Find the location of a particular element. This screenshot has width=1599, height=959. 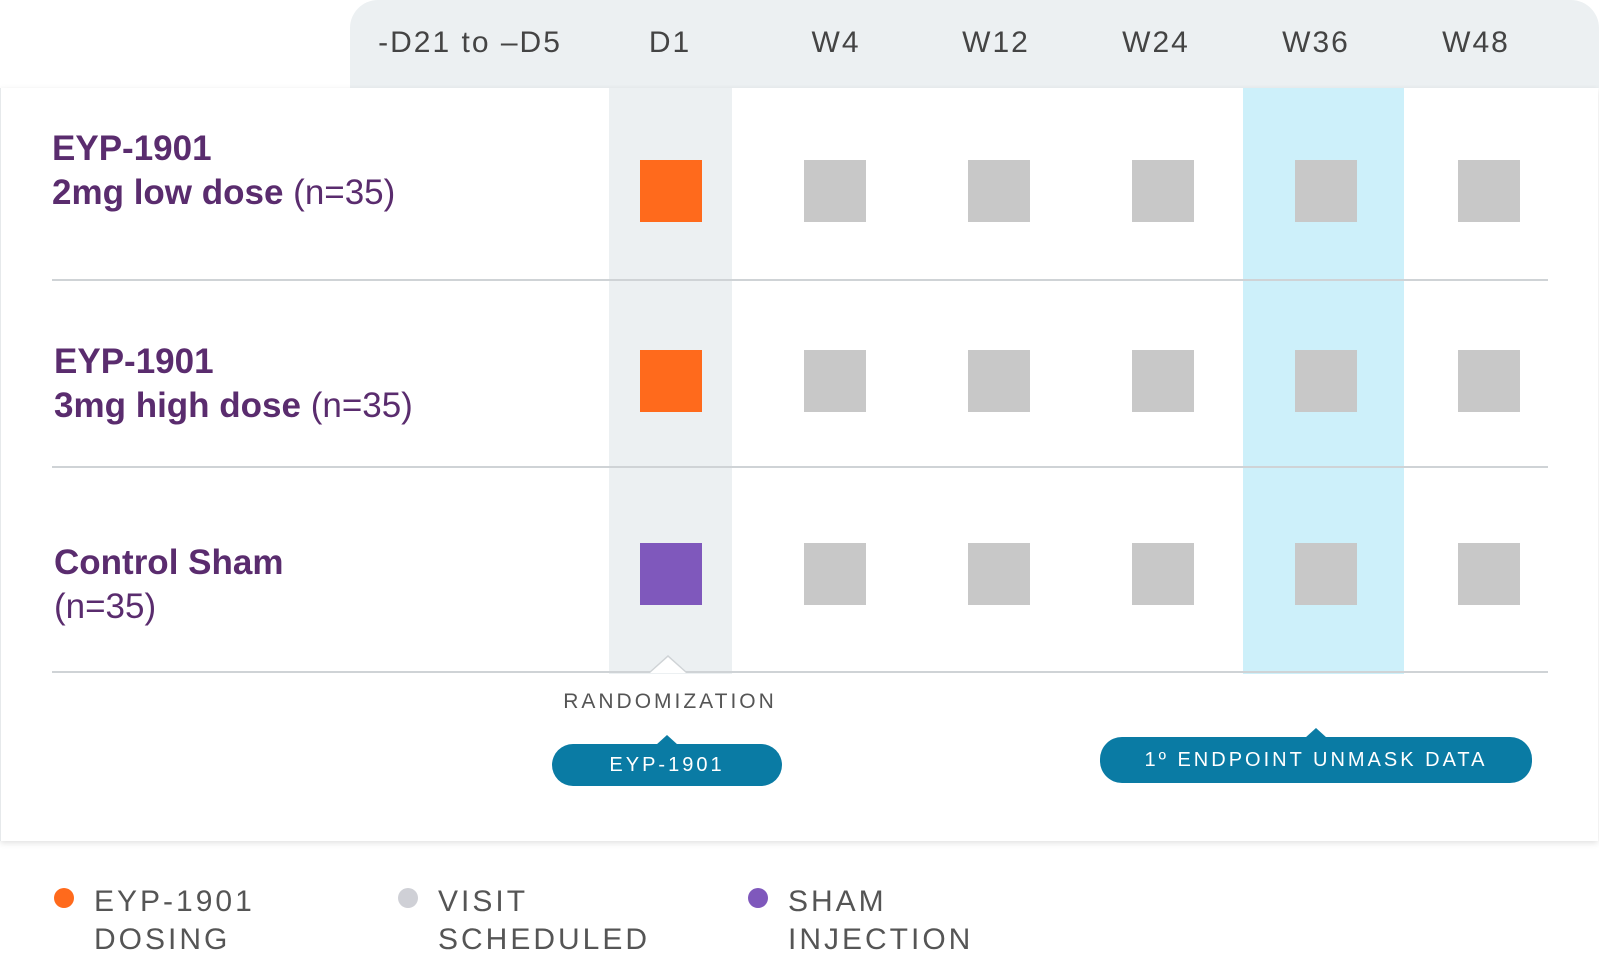

row-label-high-dose: EYP-1901 3mg high dose (n=35) is located at coordinates (233, 384).